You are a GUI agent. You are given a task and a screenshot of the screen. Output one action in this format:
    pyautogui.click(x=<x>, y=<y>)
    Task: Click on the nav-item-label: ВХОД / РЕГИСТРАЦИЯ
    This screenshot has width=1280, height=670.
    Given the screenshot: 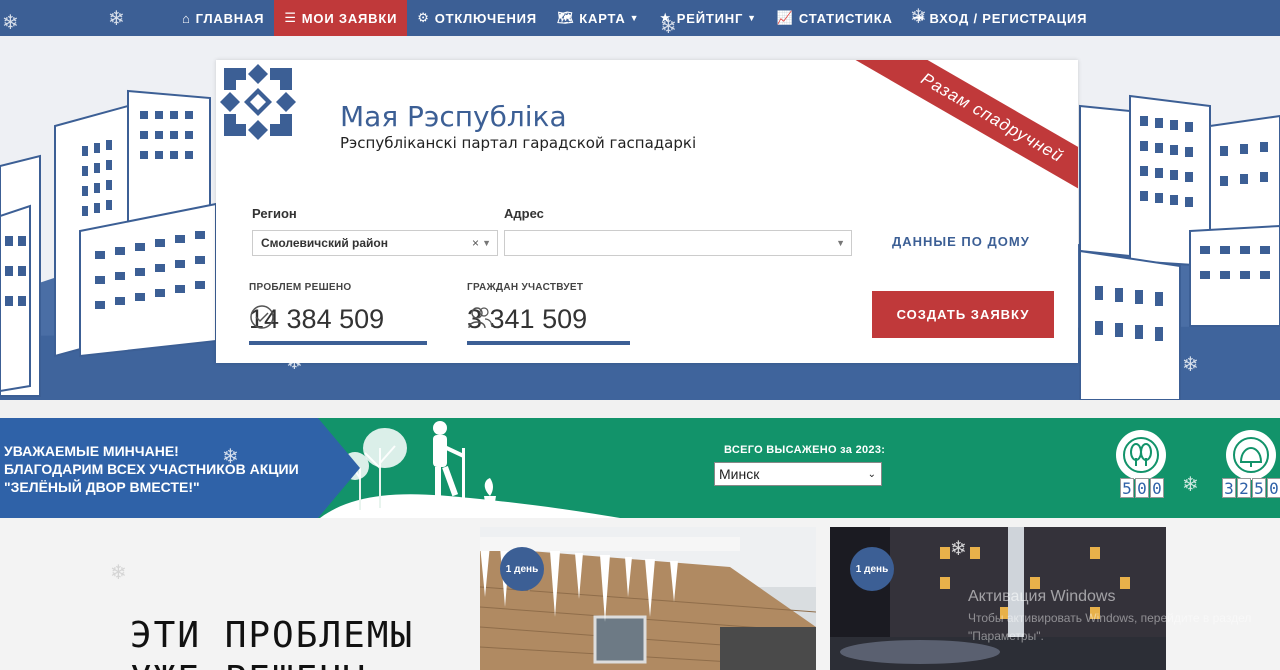 What is the action you would take?
    pyautogui.click(x=1008, y=18)
    